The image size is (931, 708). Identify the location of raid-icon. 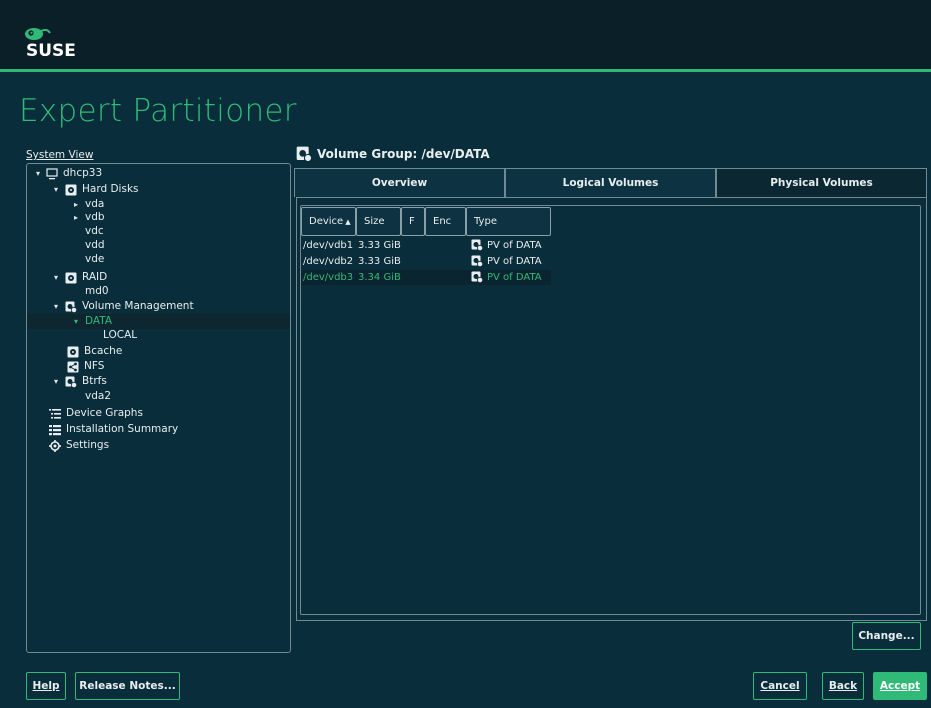
(71, 277).